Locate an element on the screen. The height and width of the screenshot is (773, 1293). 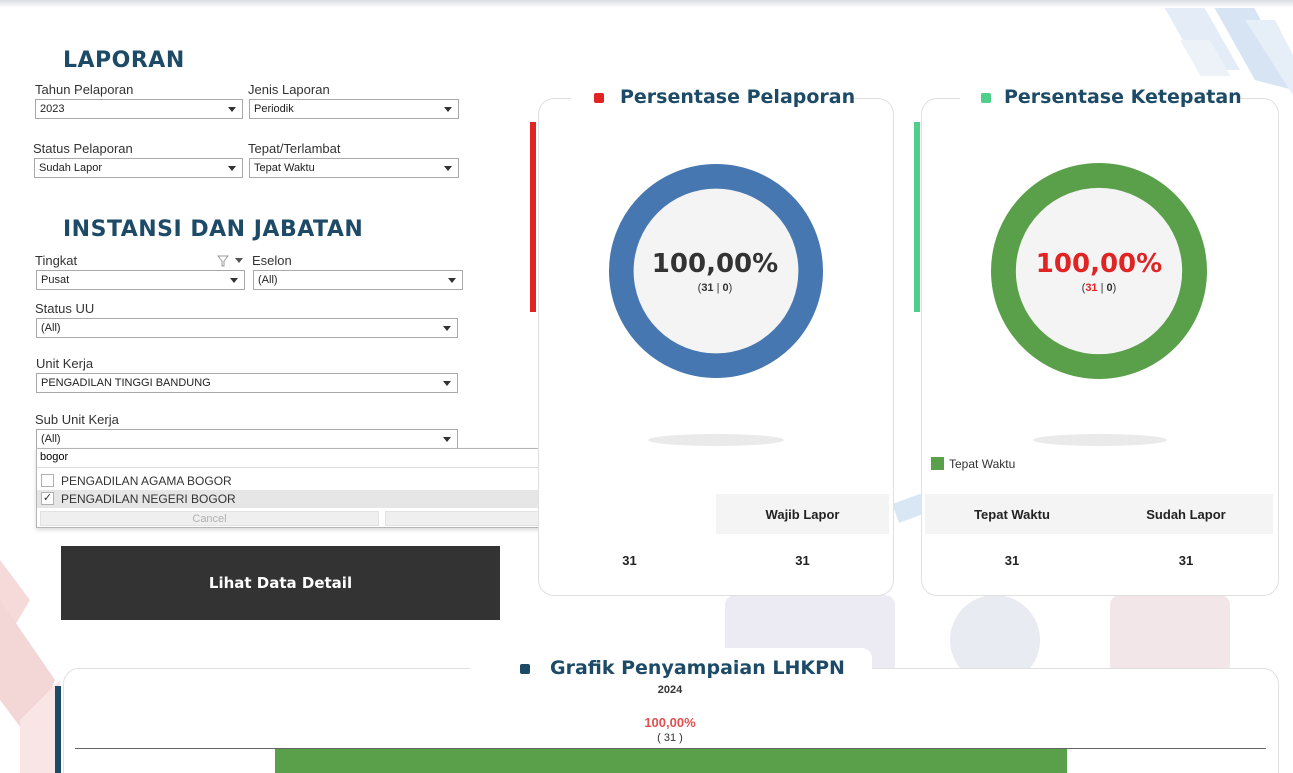
pelaporan-percent: 100,00% is located at coordinates (715, 264).